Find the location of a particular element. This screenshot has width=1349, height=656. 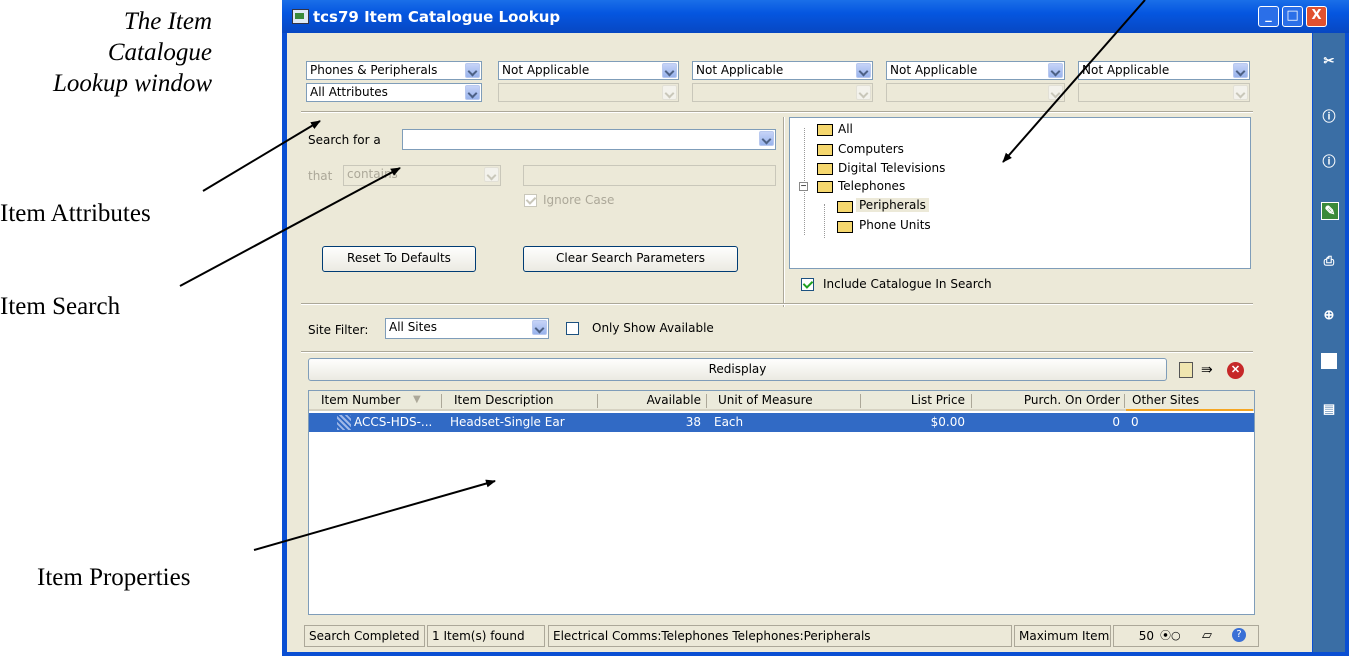

arrow-catalogue is located at coordinates (1074, 81).